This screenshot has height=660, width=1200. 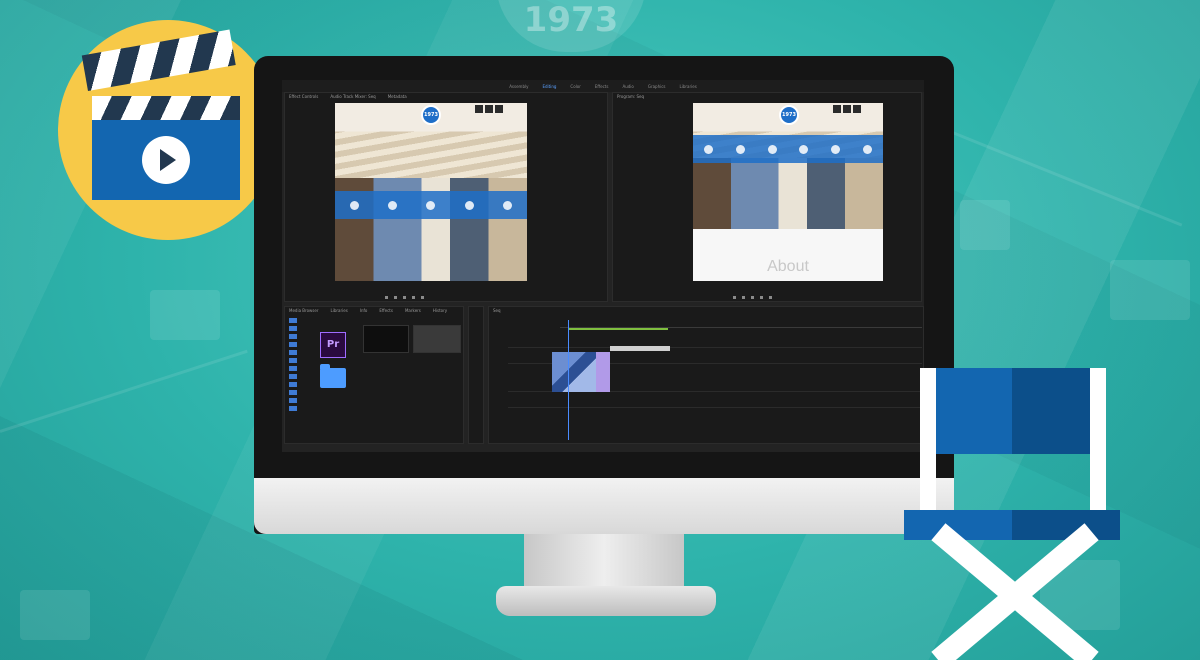 I want to click on tab-audio-mixer: Audio Track Mixer: Seq, so click(x=352, y=97).